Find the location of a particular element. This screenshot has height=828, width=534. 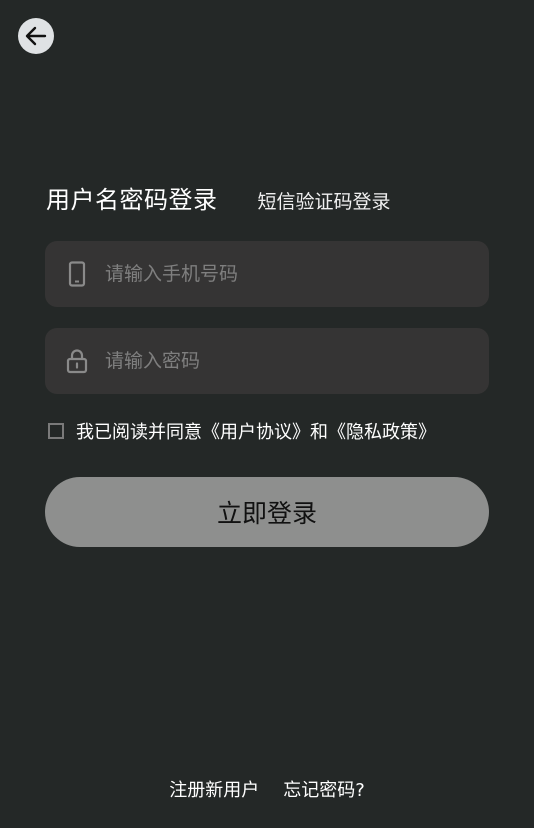

password-field is located at coordinates (267, 361).